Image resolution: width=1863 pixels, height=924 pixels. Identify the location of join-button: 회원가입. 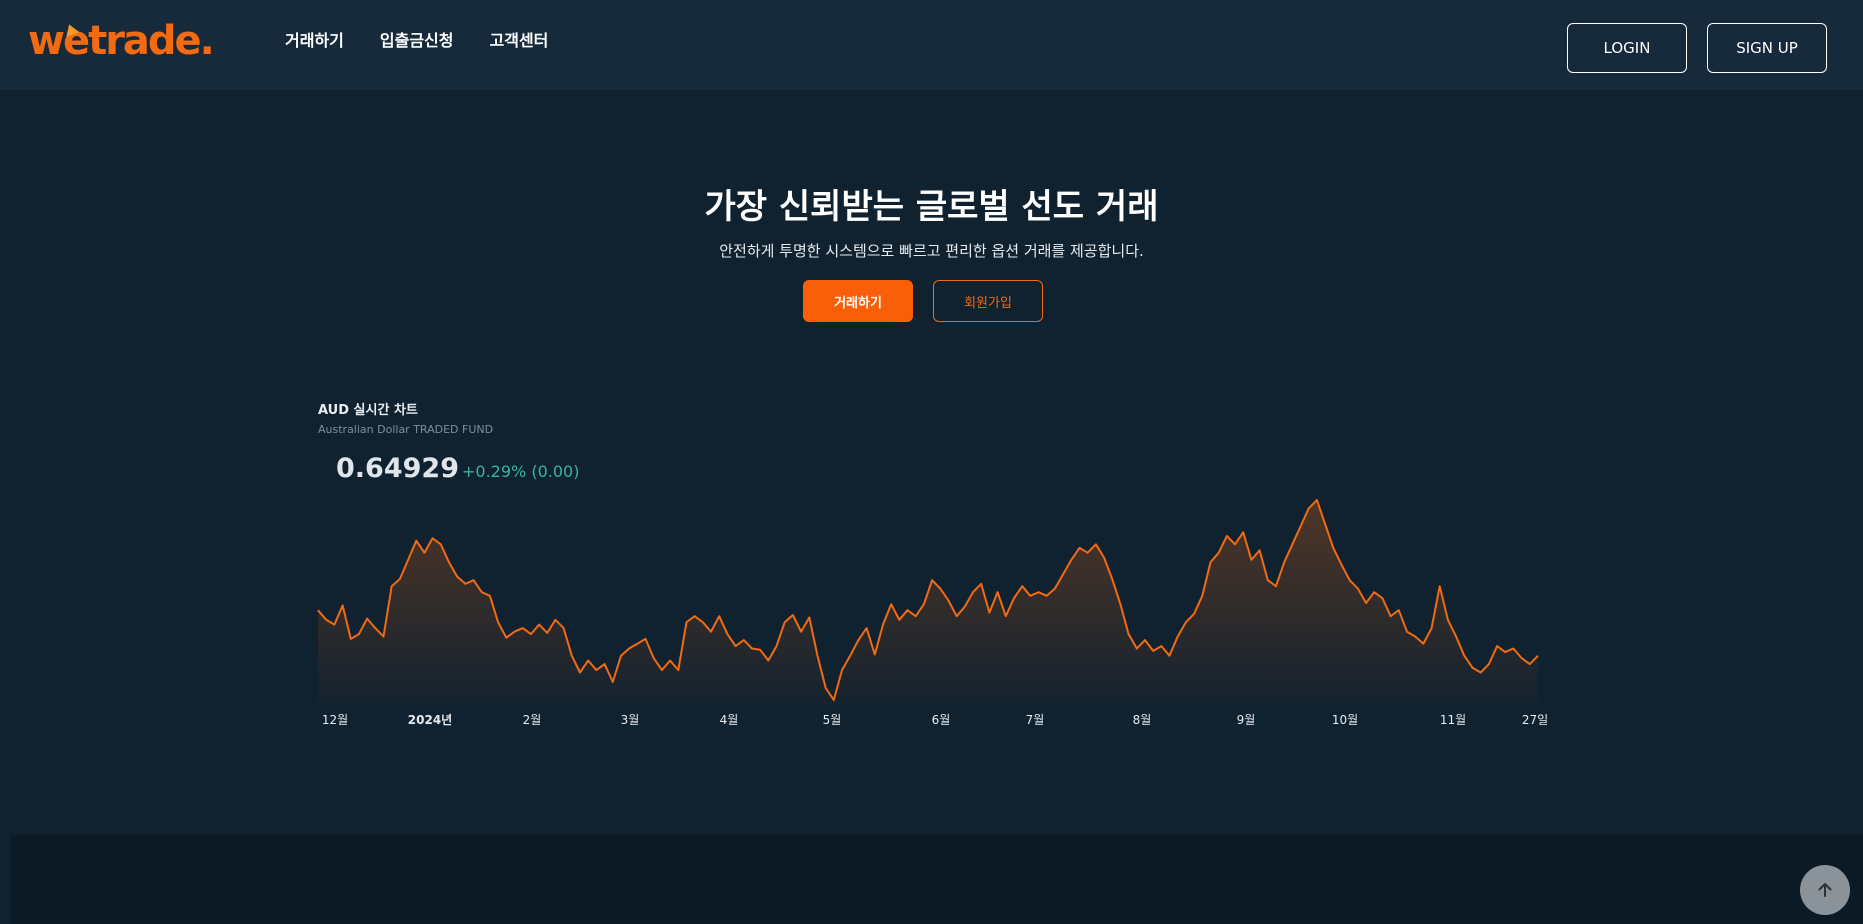
(988, 301).